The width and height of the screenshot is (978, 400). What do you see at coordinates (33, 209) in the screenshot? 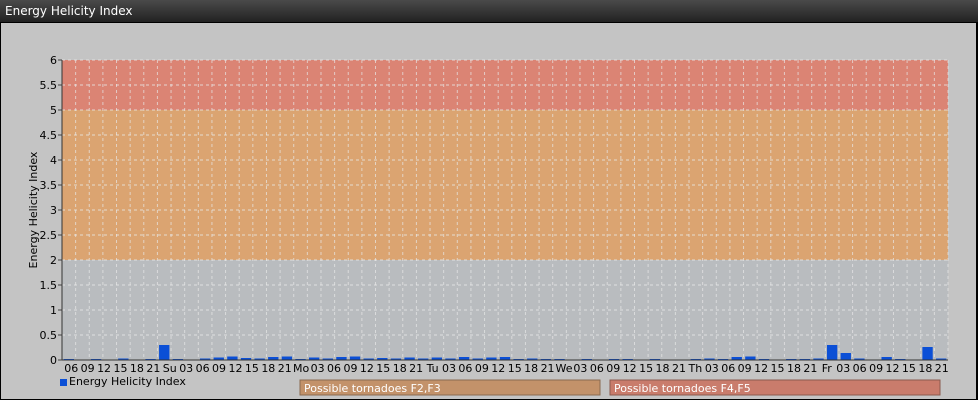
I see `y-axis-label: Energy Helicity Index` at bounding box center [33, 209].